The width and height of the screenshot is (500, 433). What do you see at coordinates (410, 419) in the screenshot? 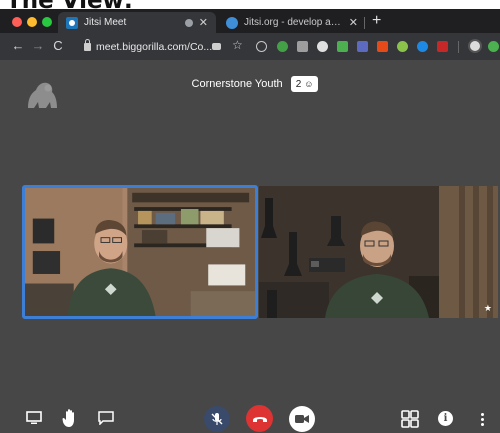
I see `tile-view-icon` at bounding box center [410, 419].